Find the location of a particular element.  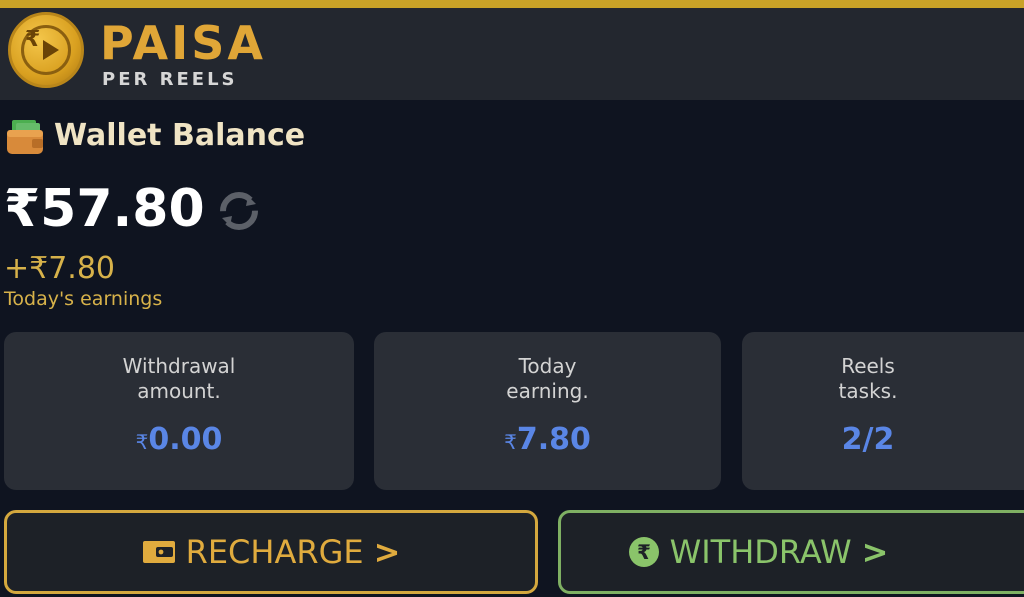

top-border is located at coordinates (512, 4).